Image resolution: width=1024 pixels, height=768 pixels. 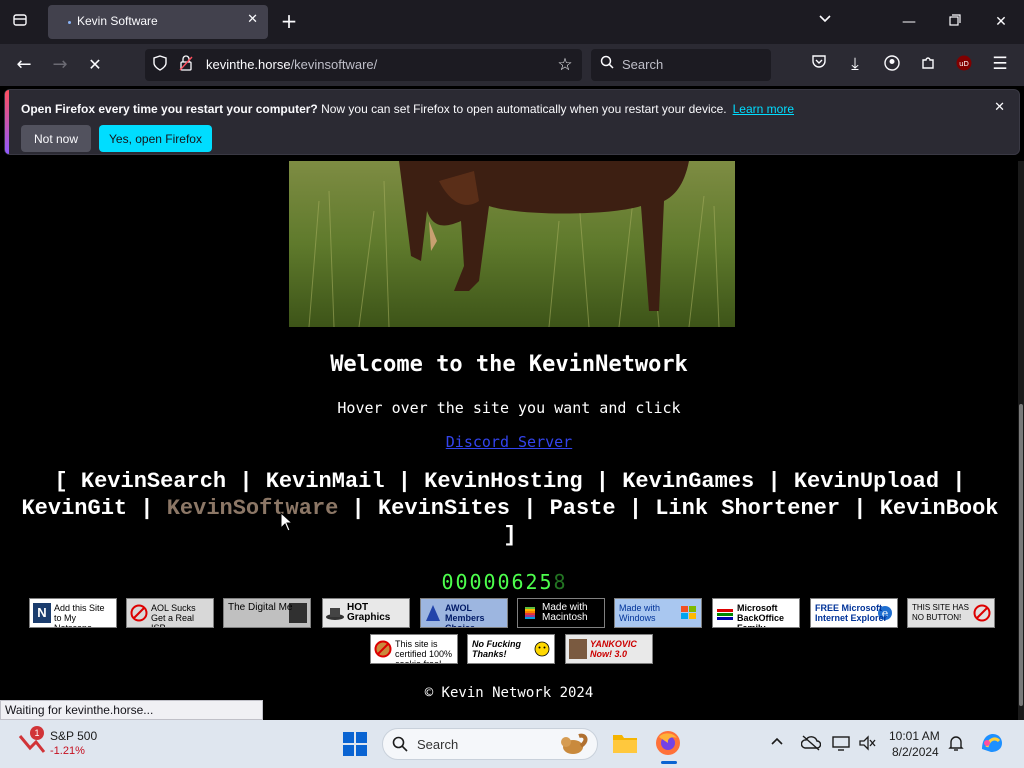 I want to click on search-icon, so click(x=607, y=65).